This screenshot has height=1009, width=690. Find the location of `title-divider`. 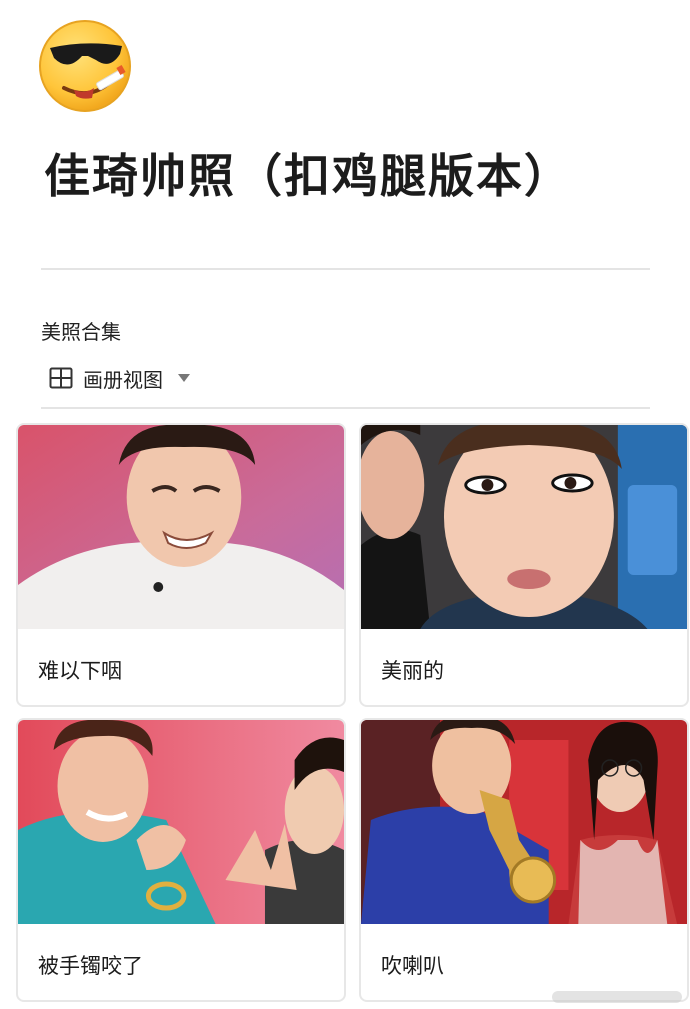

title-divider is located at coordinates (345, 269).